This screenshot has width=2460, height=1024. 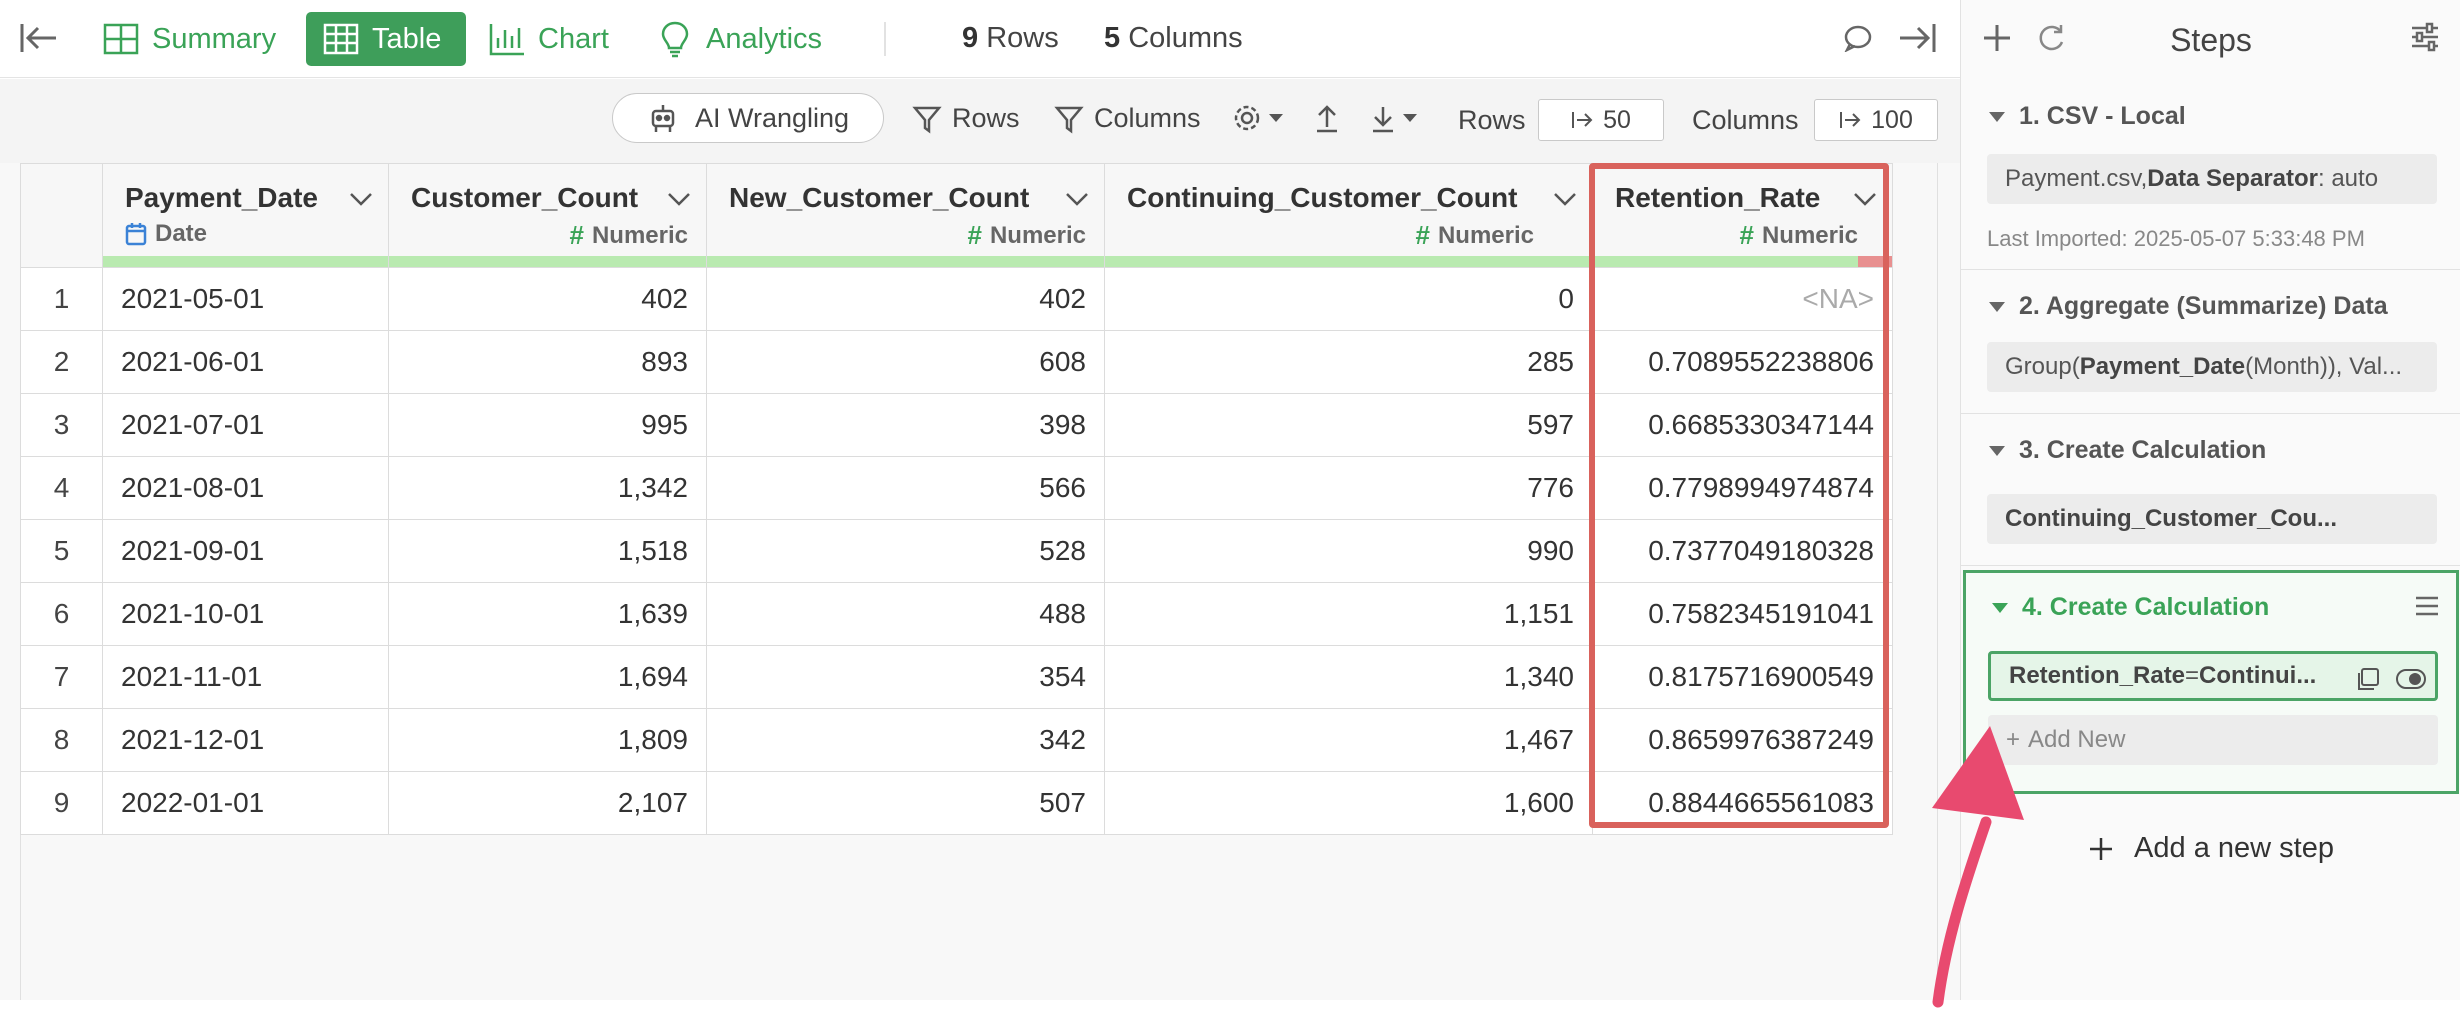 What do you see at coordinates (245, 740) in the screenshot?
I see `cell-payment-date: 2021-12-01` at bounding box center [245, 740].